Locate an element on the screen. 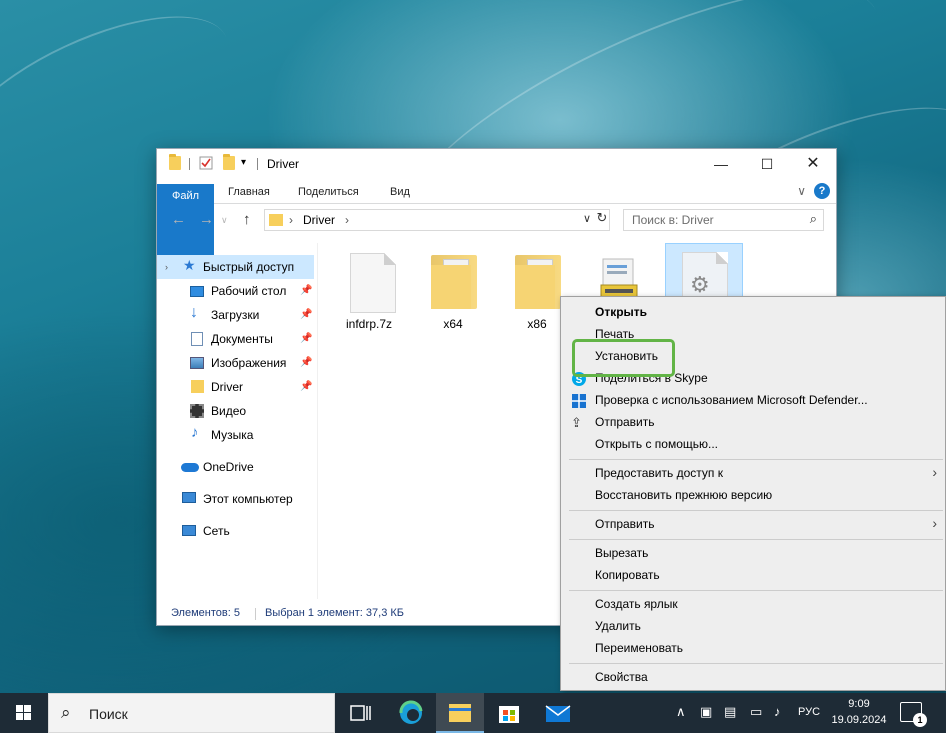  nav-item-label: Загрузки is located at coordinates (235, 315).